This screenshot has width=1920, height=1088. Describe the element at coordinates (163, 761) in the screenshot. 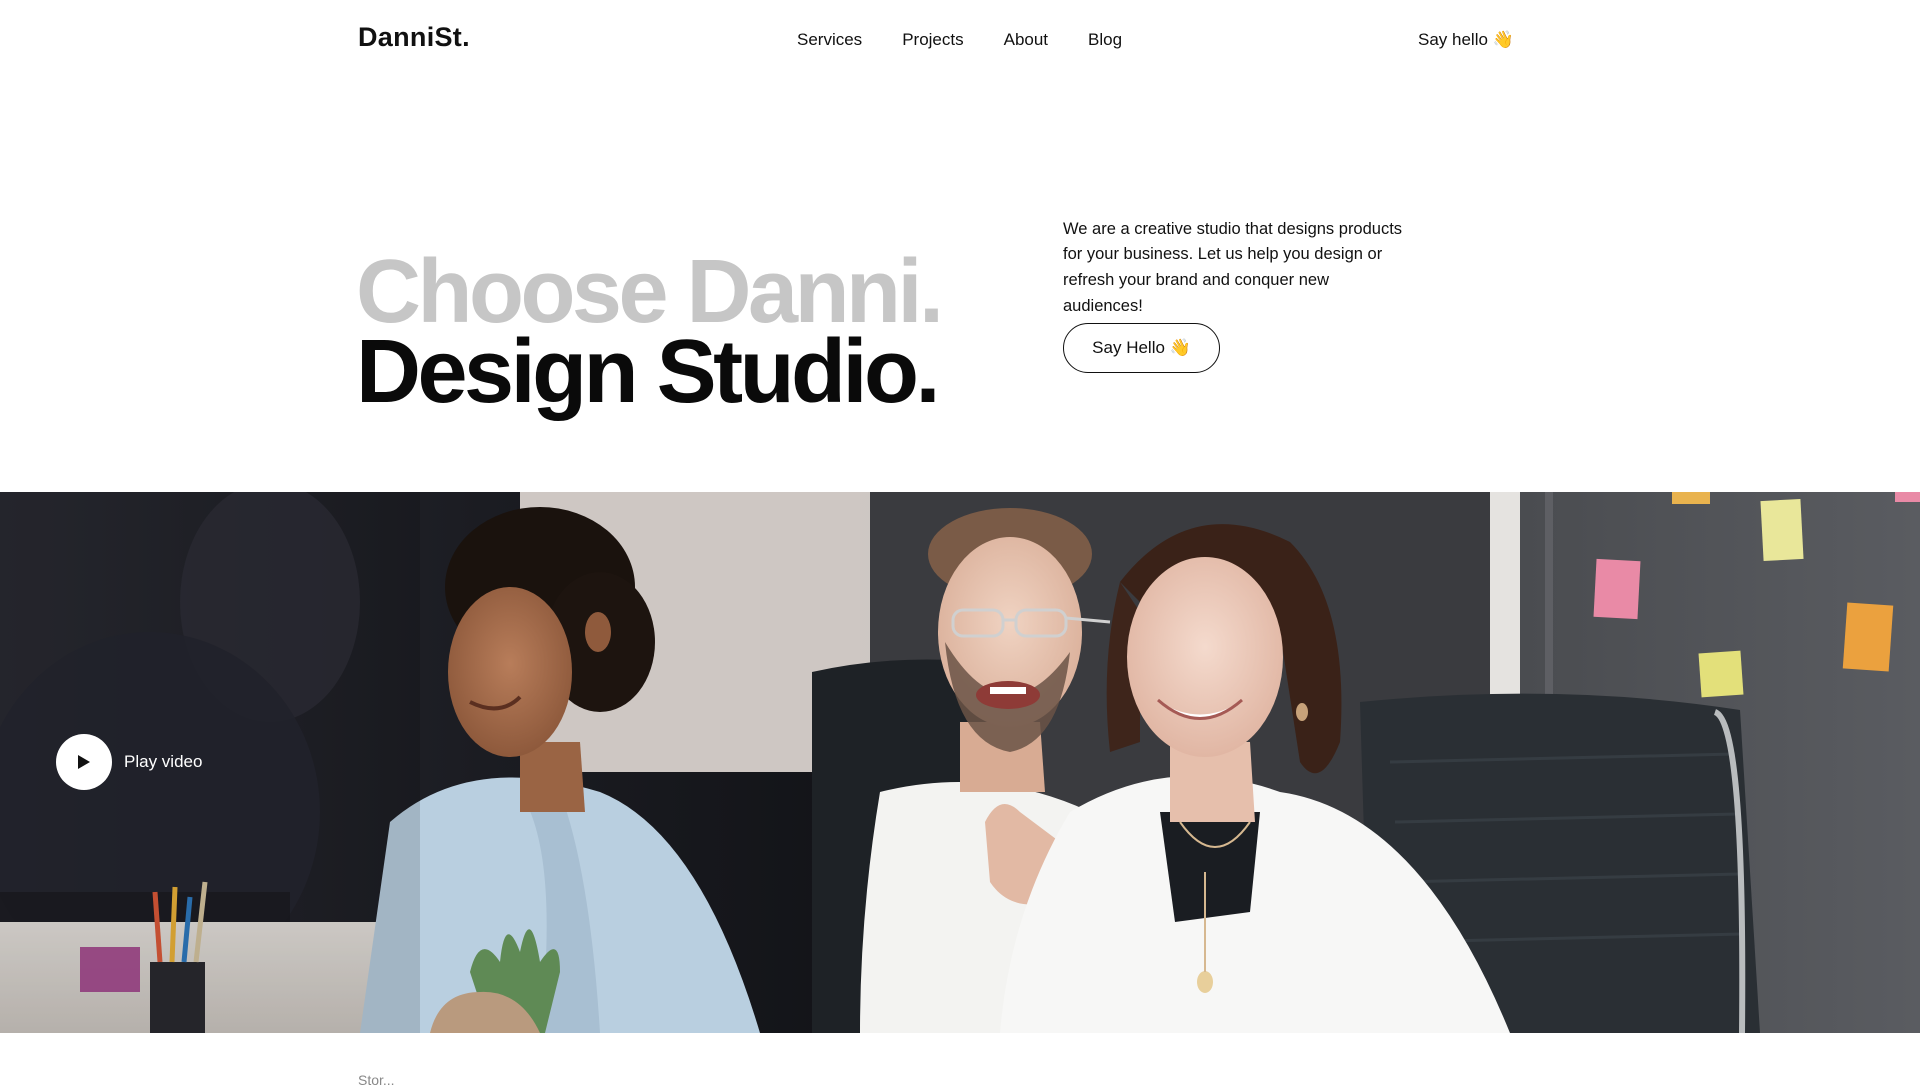

I see `play-video-label: Play video` at that location.